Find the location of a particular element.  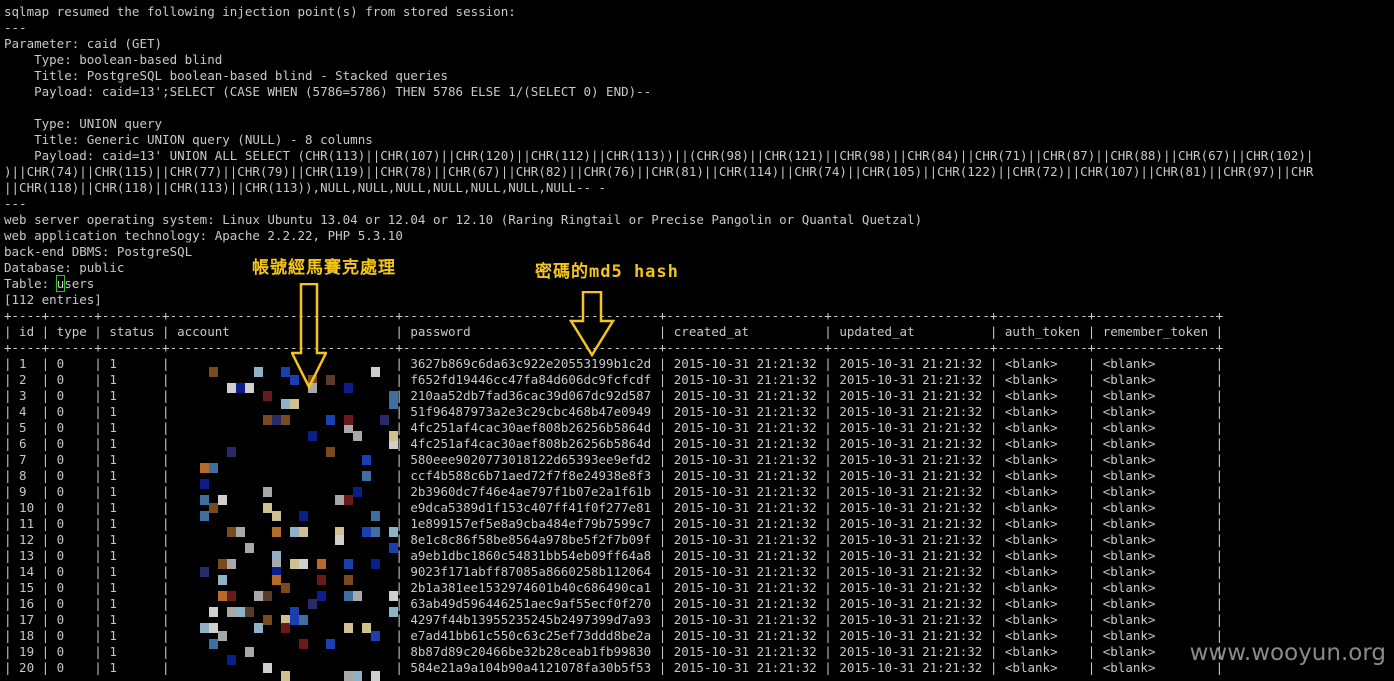

password-hash-note: 密碼的md5 hash is located at coordinates (607, 272).